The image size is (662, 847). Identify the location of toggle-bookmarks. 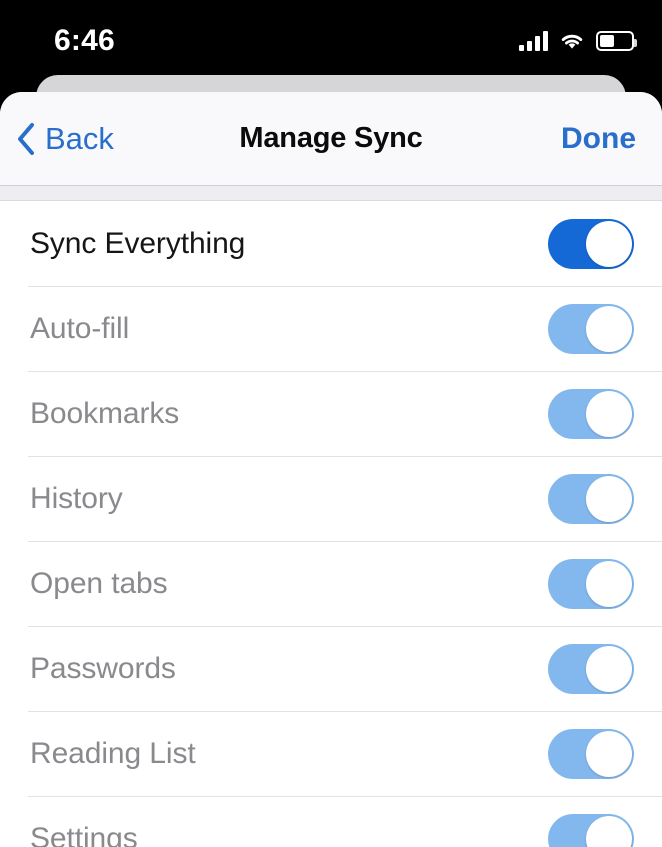
(591, 413).